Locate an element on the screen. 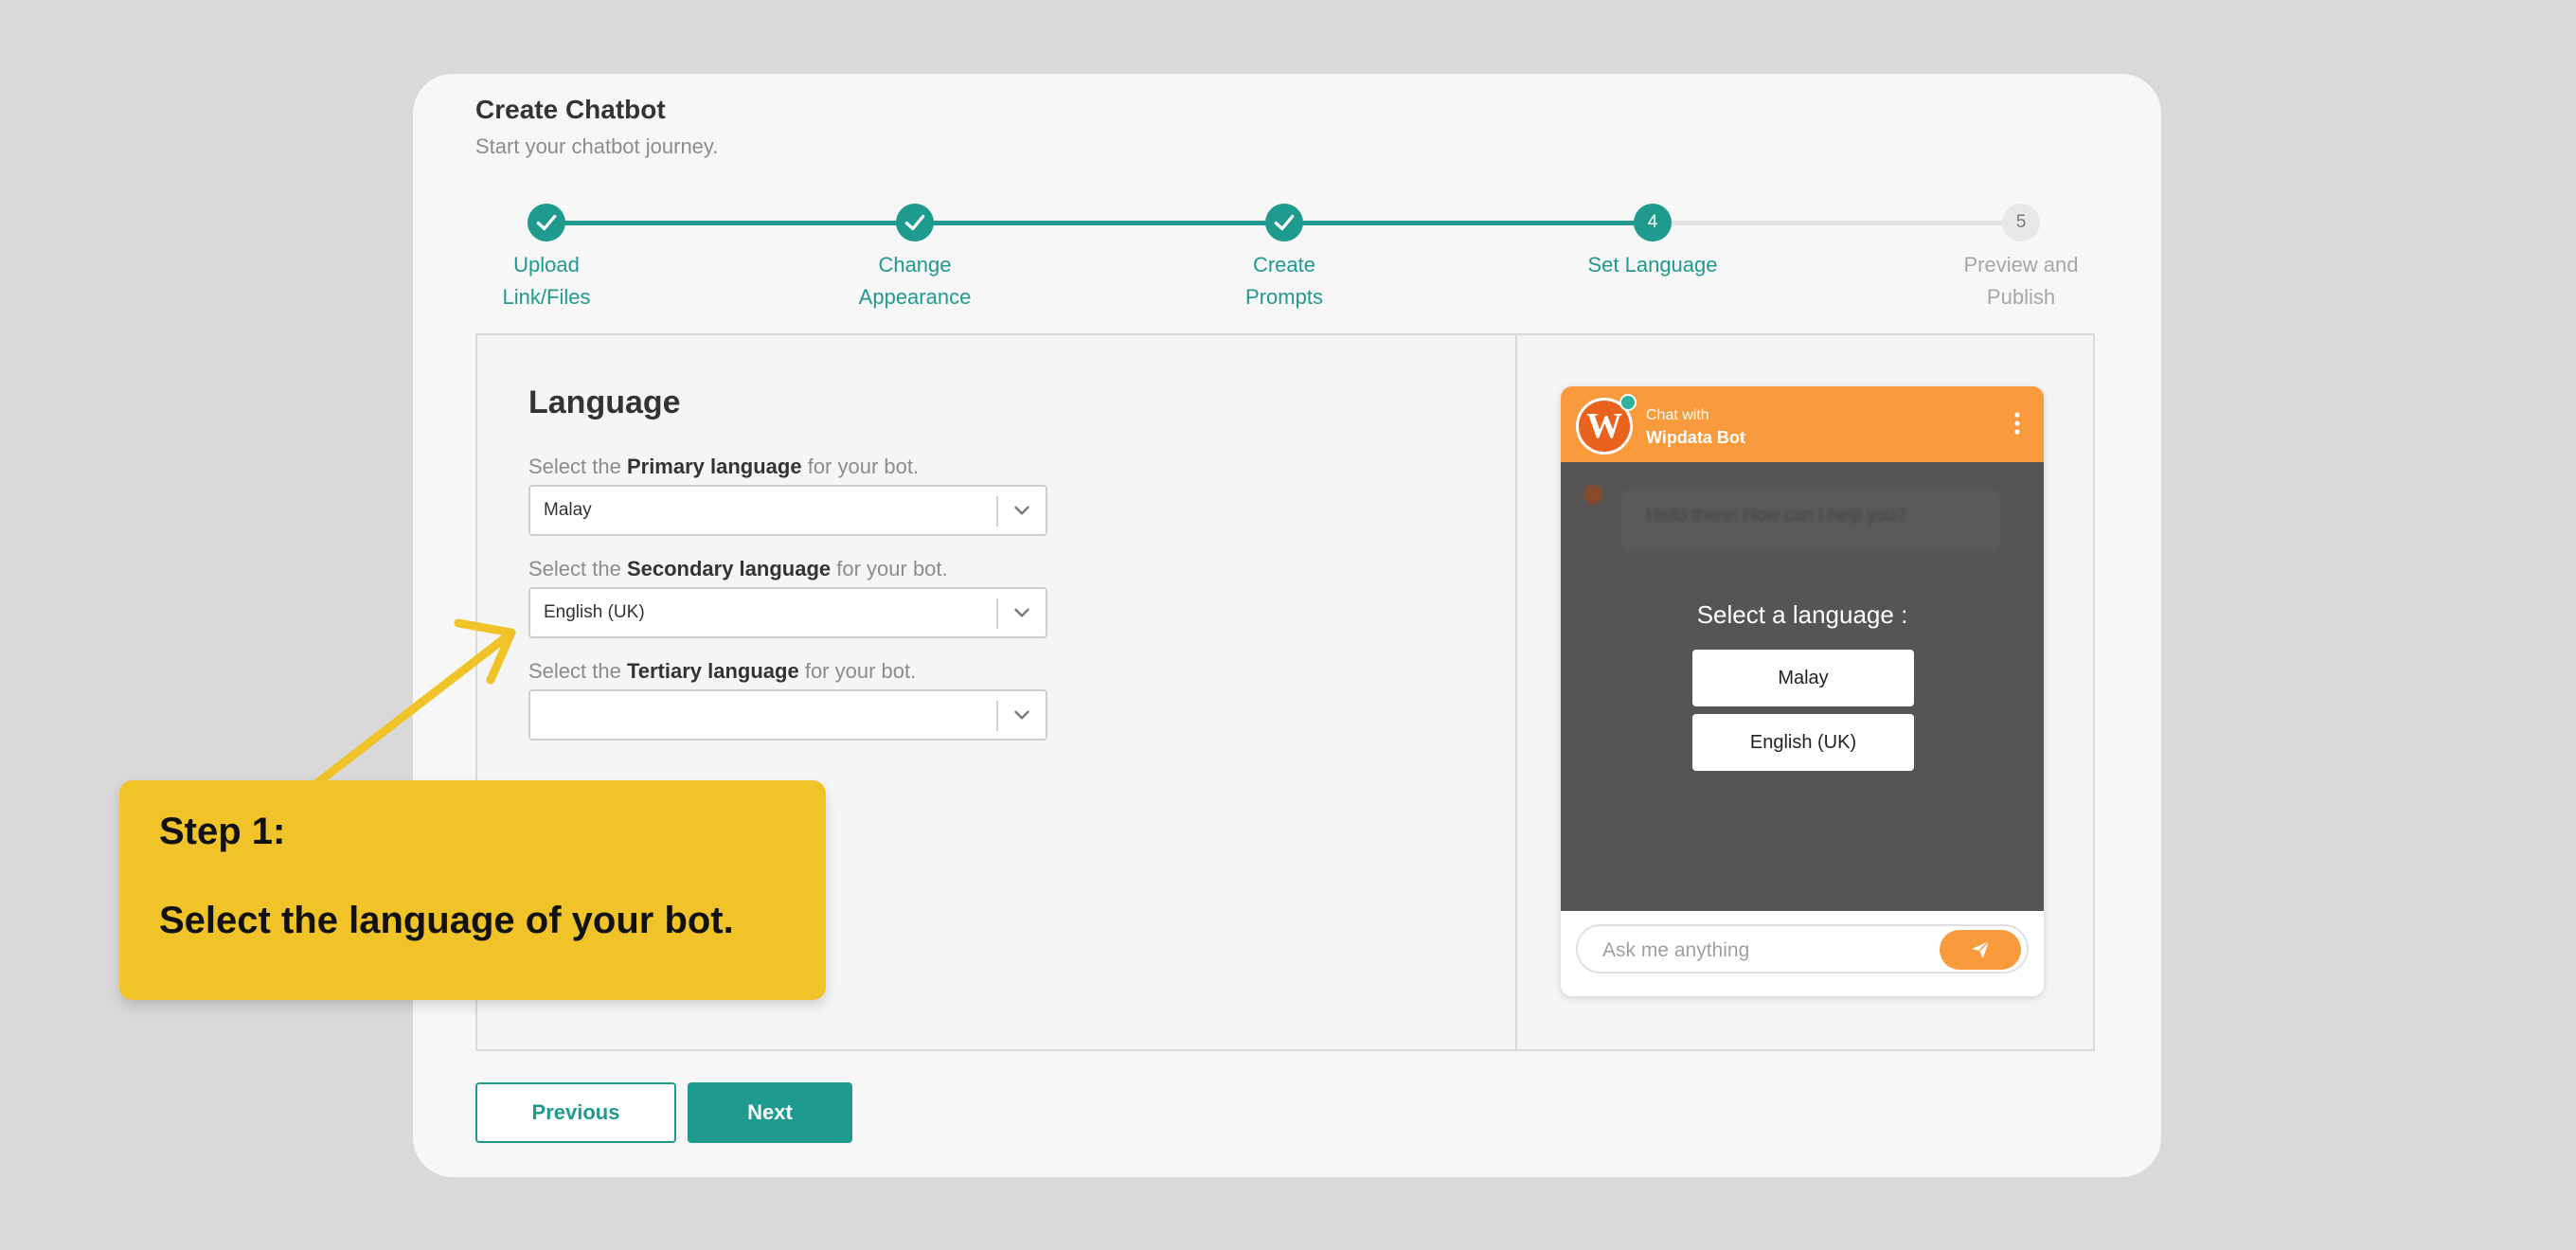  language-option-malay: Malay is located at coordinates (1803, 678).